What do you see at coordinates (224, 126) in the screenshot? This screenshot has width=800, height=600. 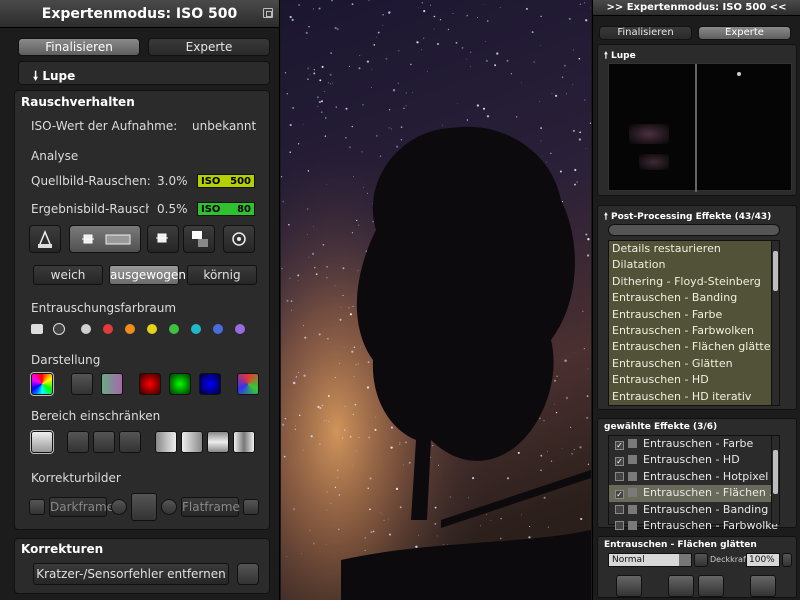 I see `iso-value: unbekannt` at bounding box center [224, 126].